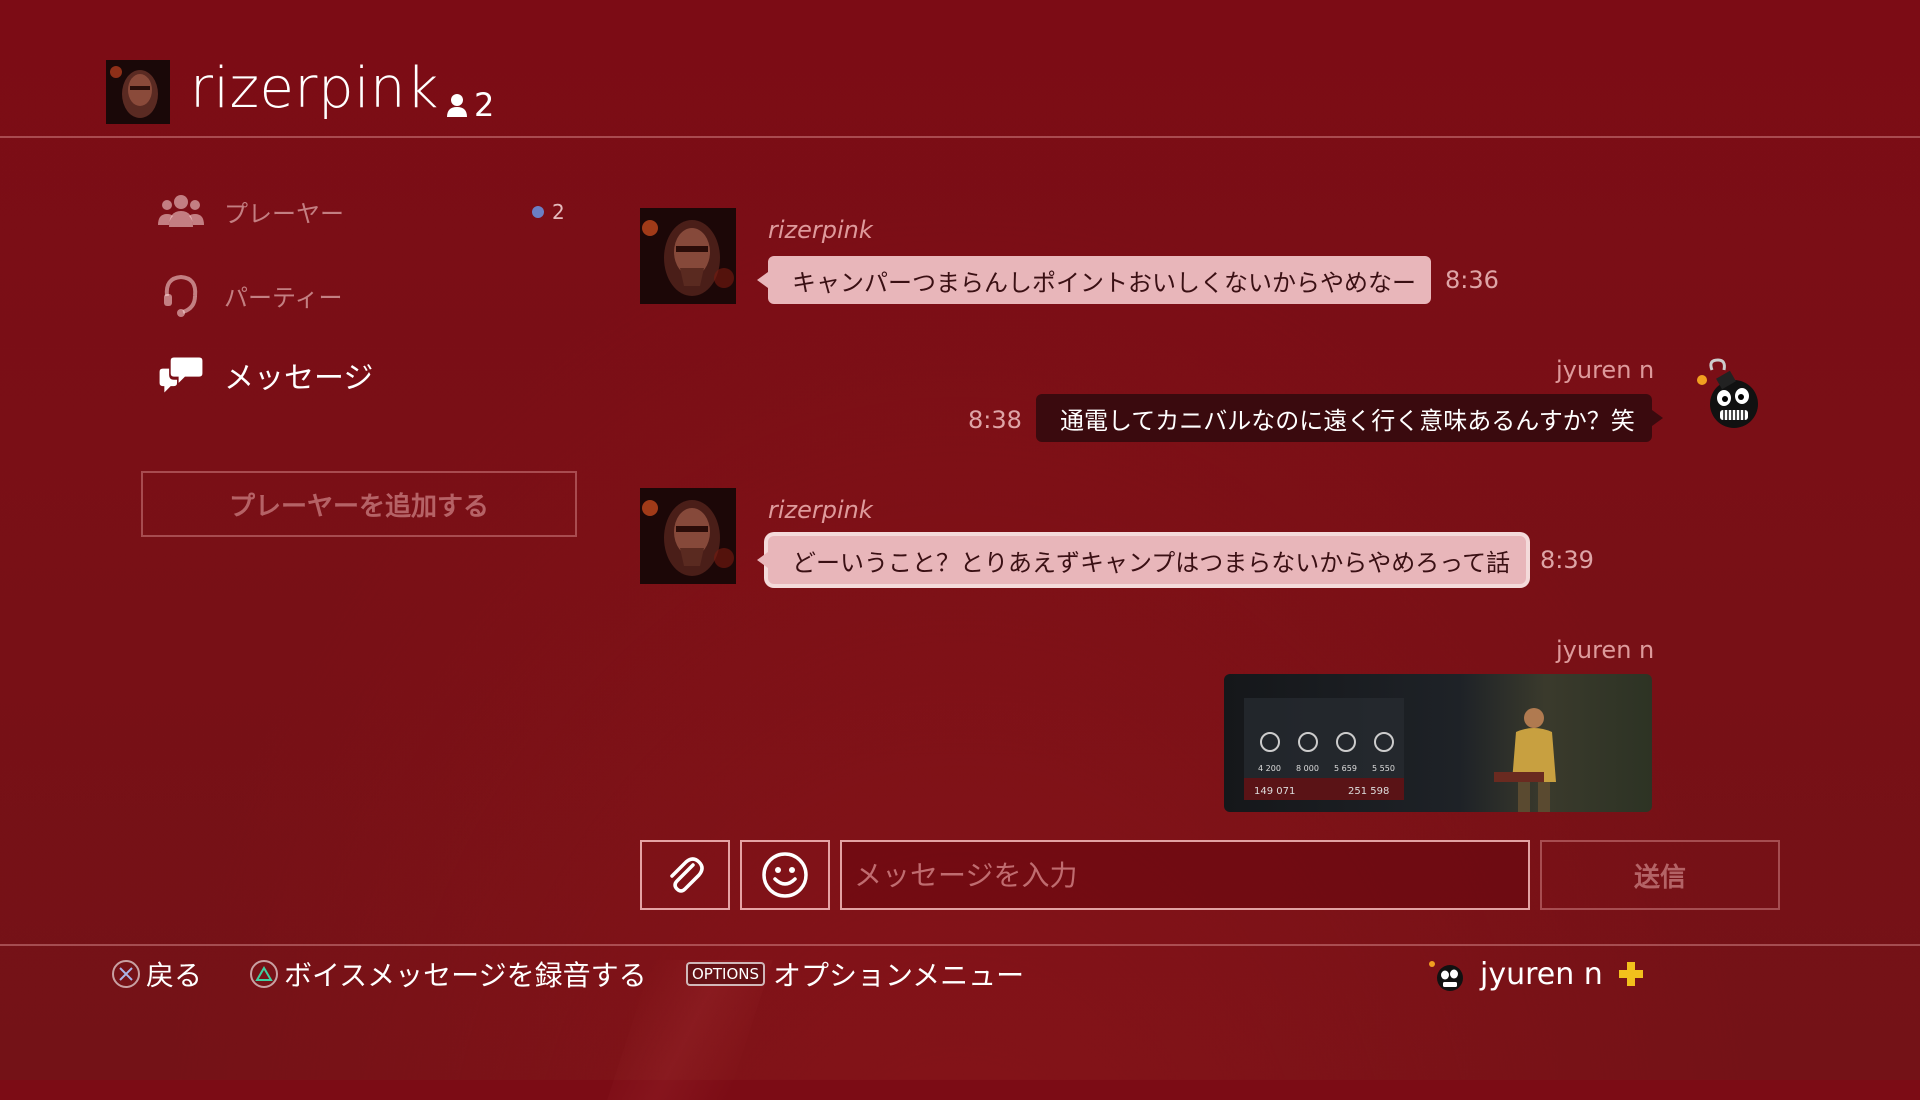 The height and width of the screenshot is (1100, 1920). I want to click on bomb-avatar, so click(1727, 393).